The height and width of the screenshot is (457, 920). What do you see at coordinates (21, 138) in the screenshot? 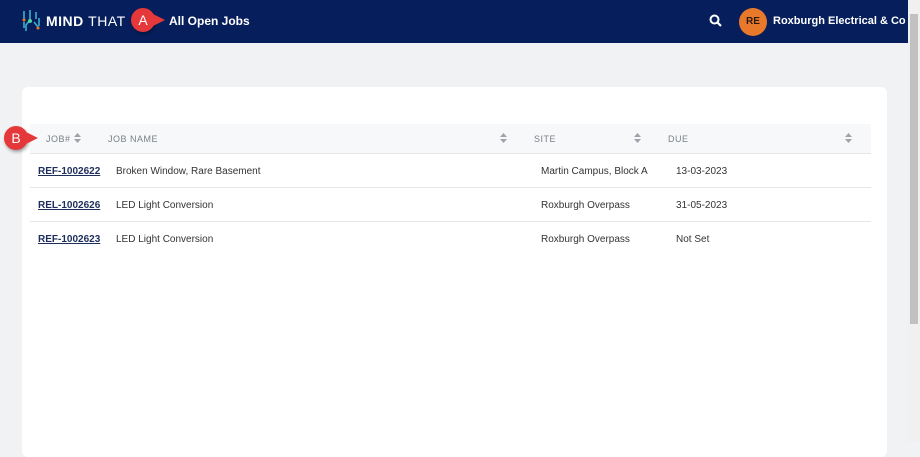
I see `callout-b: B` at bounding box center [21, 138].